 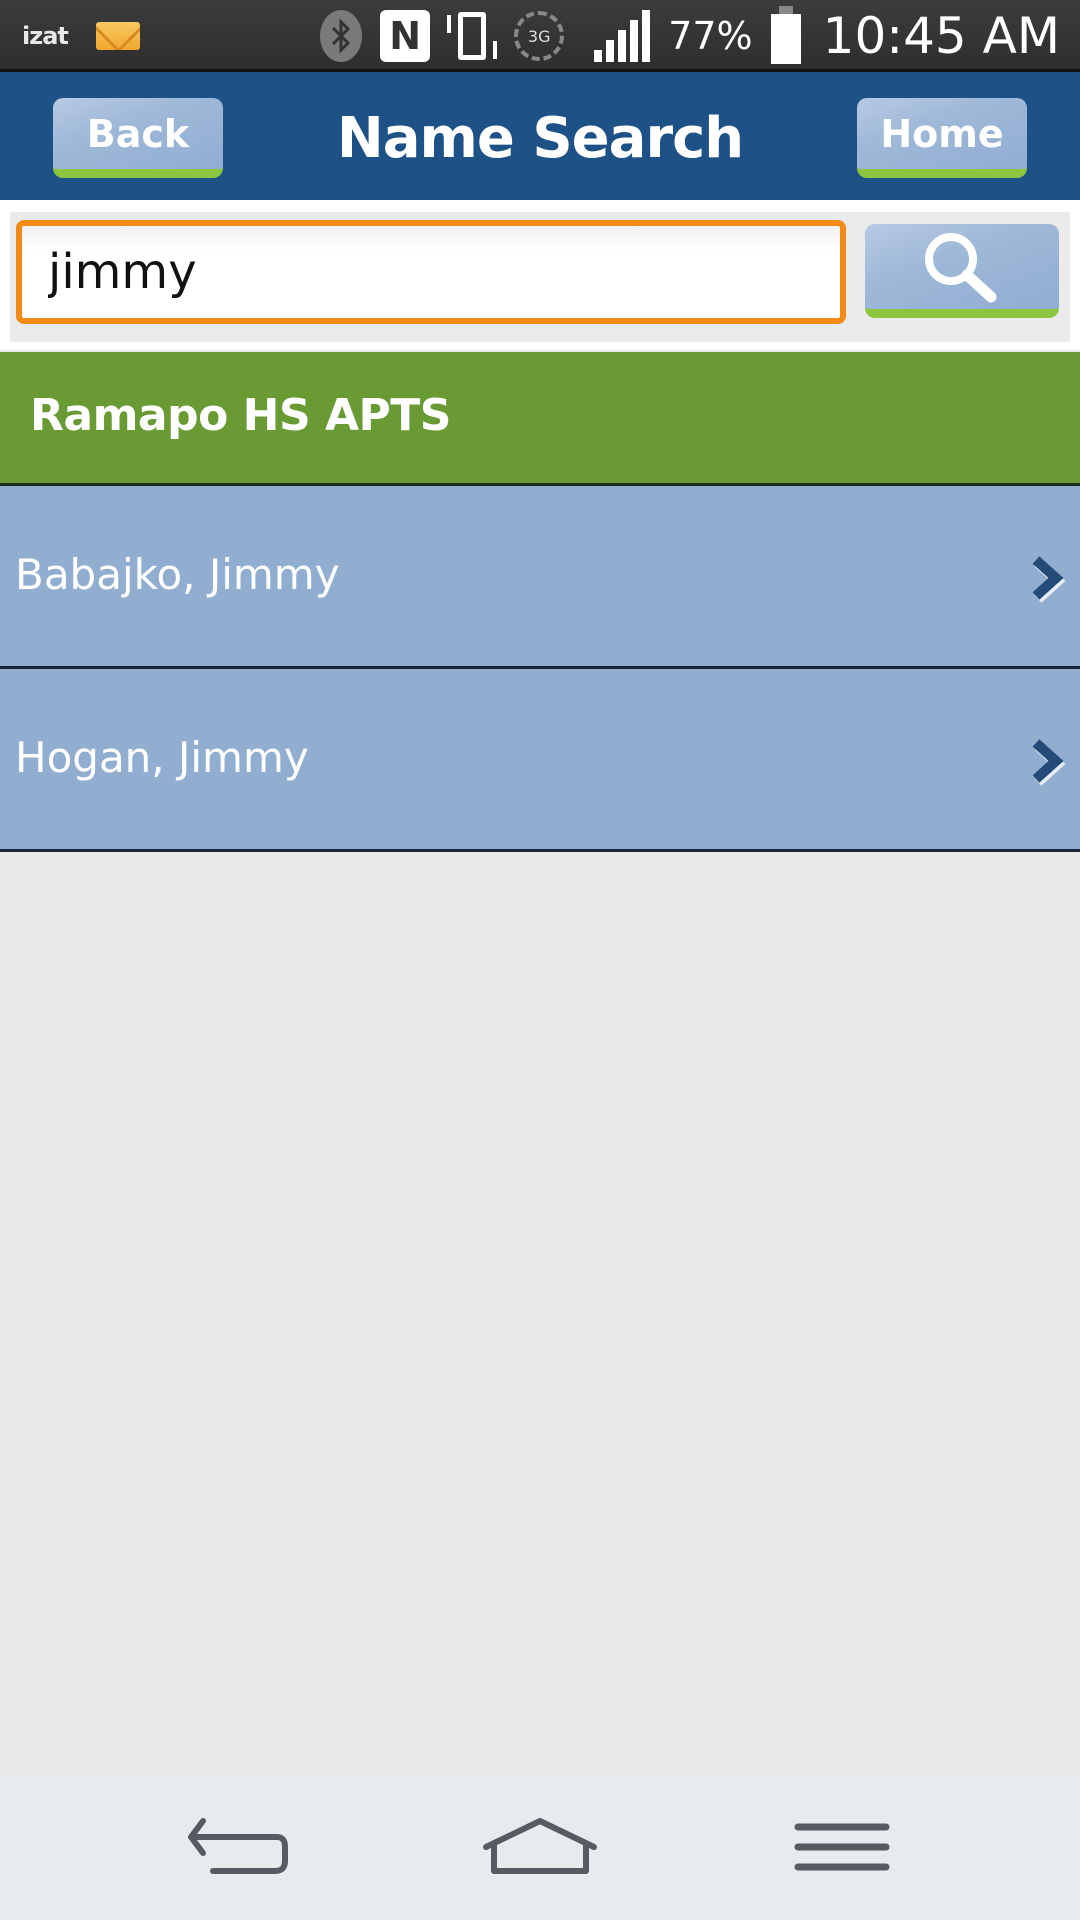 I want to click on app-header: Back Name Search Home, so click(x=540, y=136).